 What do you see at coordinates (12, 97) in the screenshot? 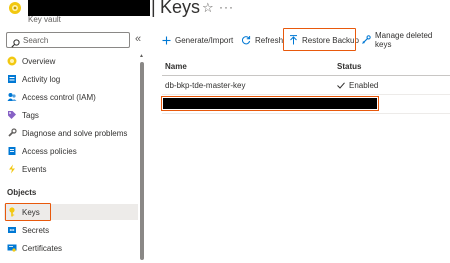
I see `iam-icon` at bounding box center [12, 97].